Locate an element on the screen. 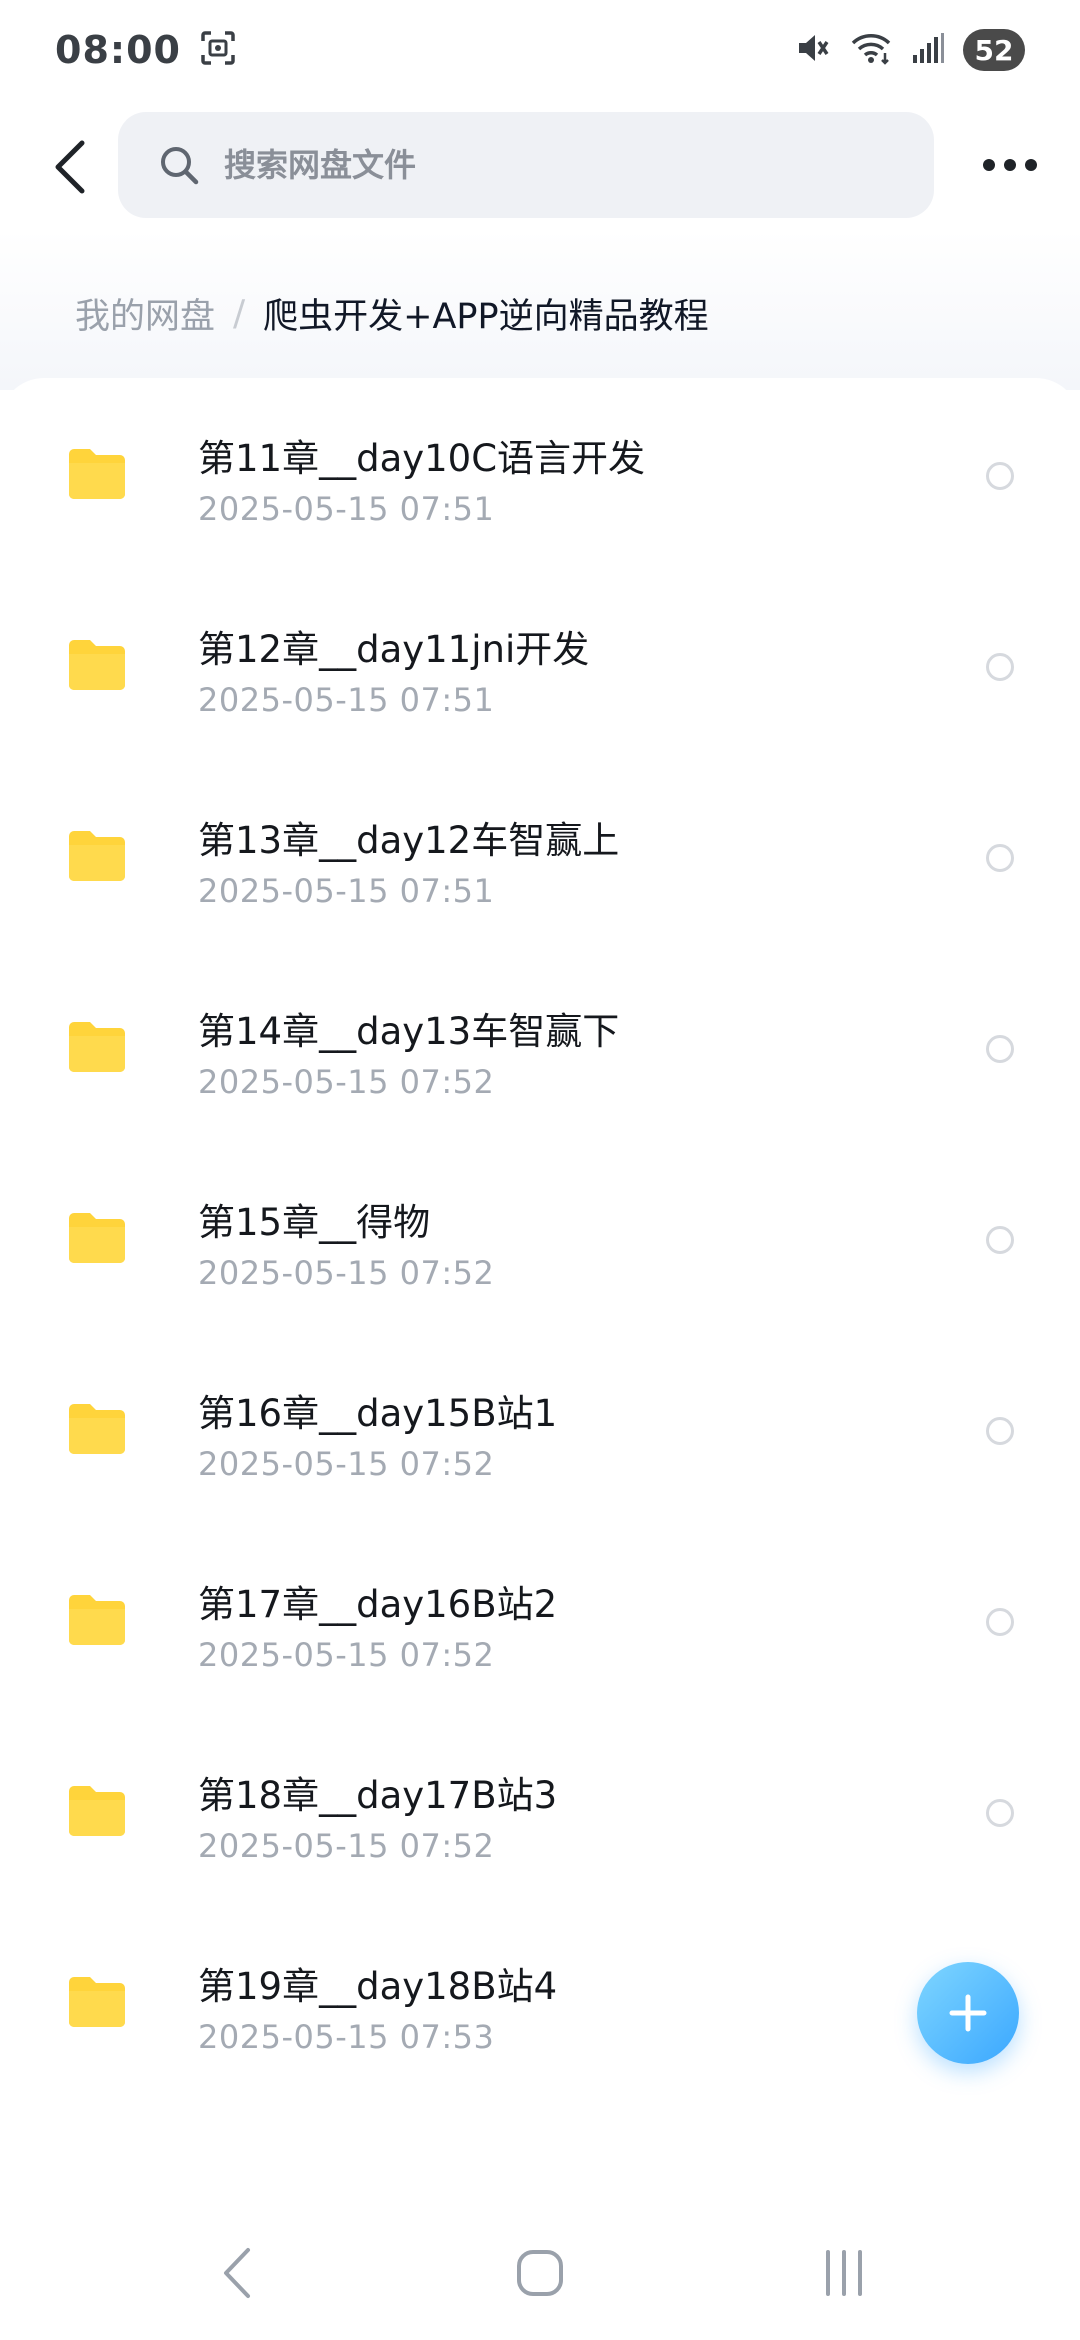 Image resolution: width=1080 pixels, height=2340 pixels. list-item: 第15章__得物 2025-05-15 07:52 is located at coordinates (540, 1237).